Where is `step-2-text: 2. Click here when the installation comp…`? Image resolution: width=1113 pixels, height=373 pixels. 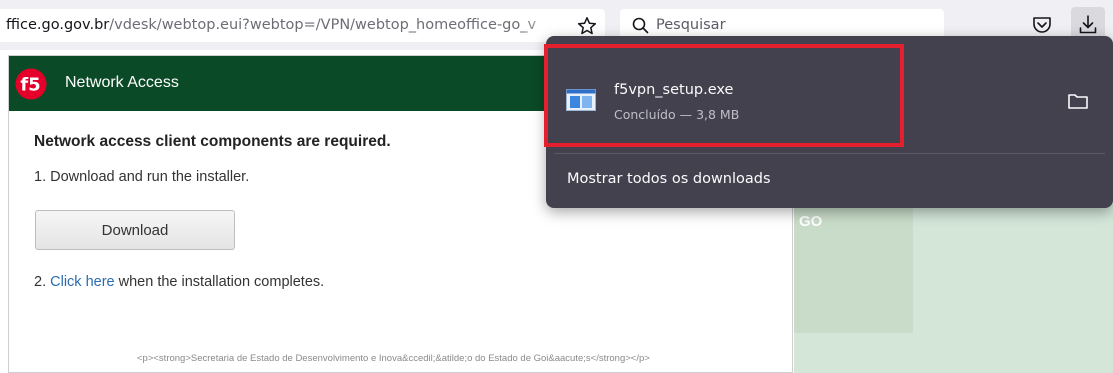
step-2-text: 2. Click here when the installation comp… is located at coordinates (179, 282).